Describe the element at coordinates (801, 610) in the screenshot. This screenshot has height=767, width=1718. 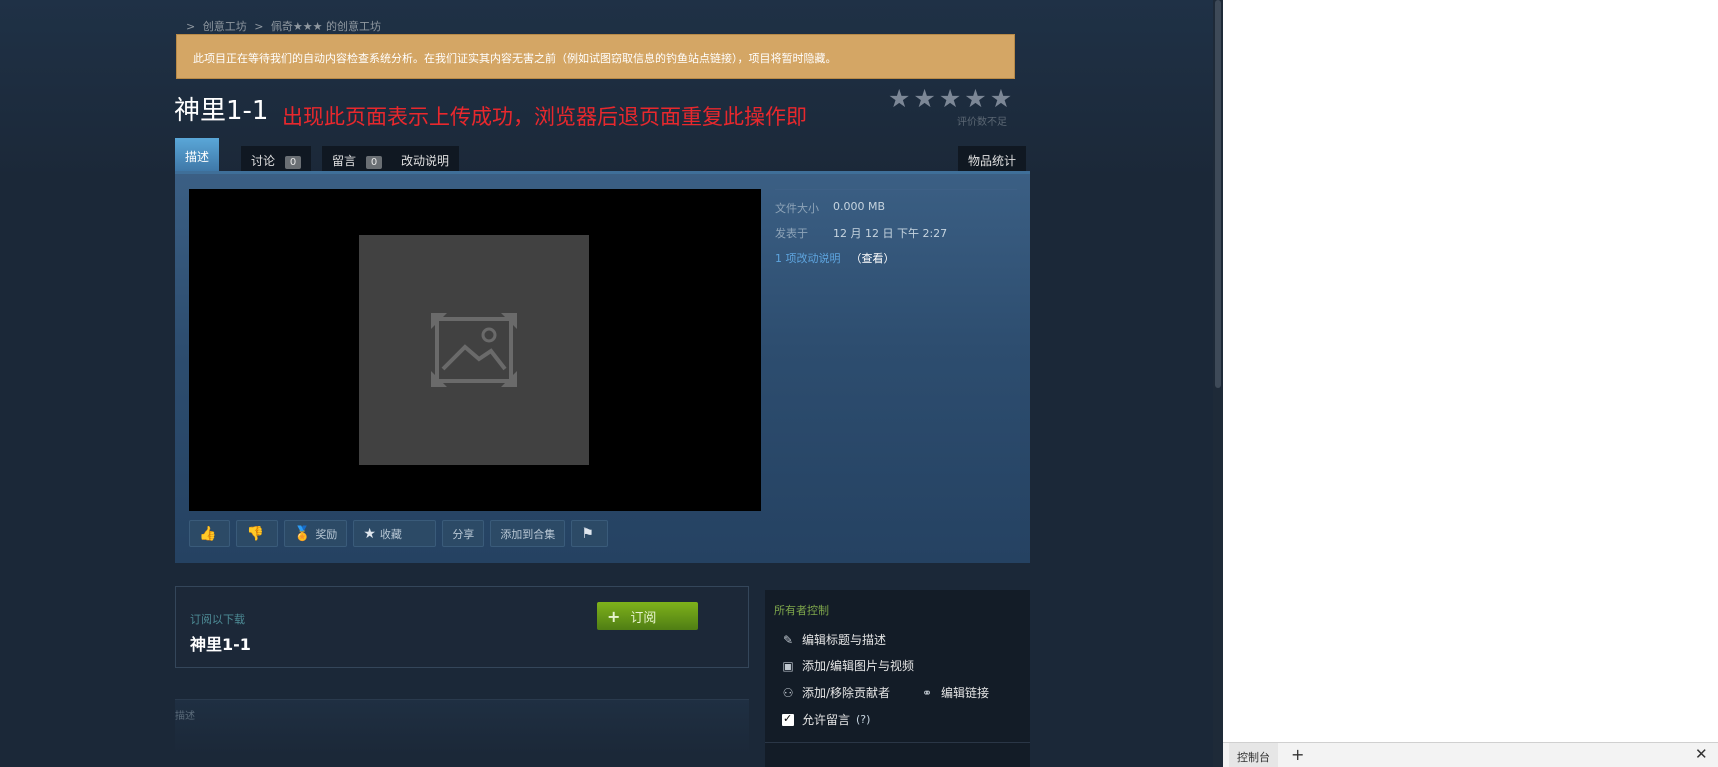
I see `owner-controls-title: 所有者控制` at that location.